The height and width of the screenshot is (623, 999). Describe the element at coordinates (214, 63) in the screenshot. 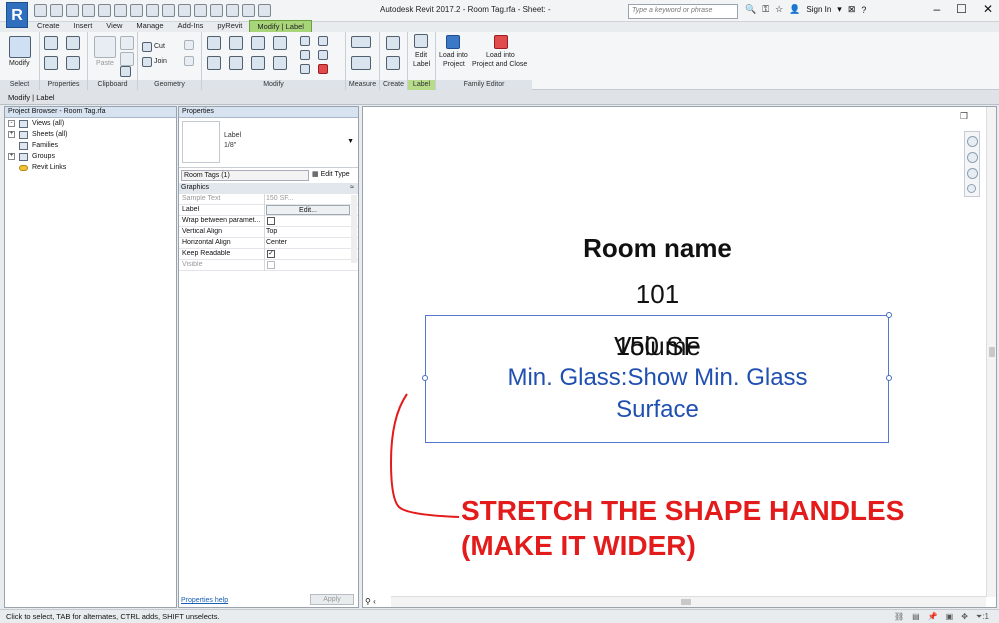

I see `move-icon` at that location.